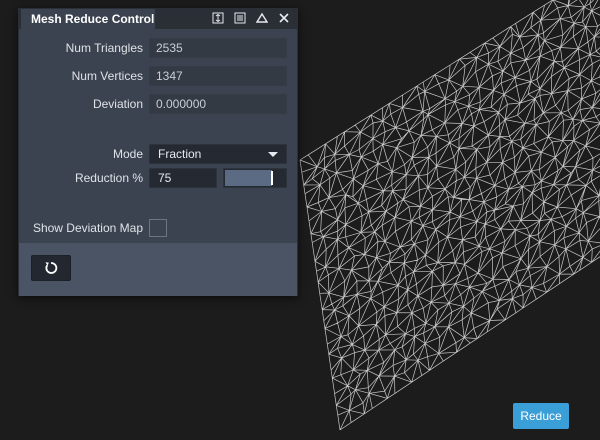 The width and height of the screenshot is (600, 440). I want to click on reduce-button: Reduce, so click(541, 416).